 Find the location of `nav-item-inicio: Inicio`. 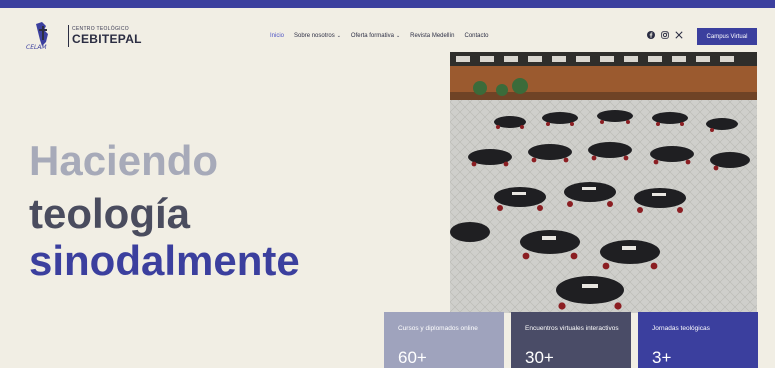

nav-item-inicio: Inicio is located at coordinates (277, 36).